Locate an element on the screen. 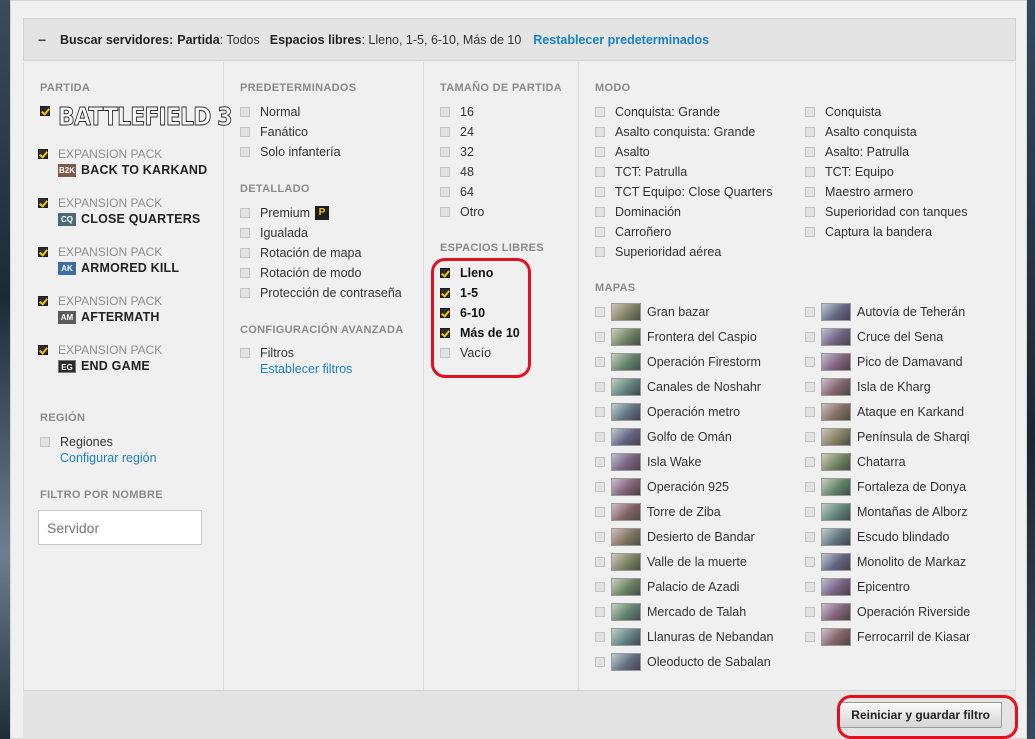 The image size is (1035, 739). mode-option: Asalto is located at coordinates (622, 152).